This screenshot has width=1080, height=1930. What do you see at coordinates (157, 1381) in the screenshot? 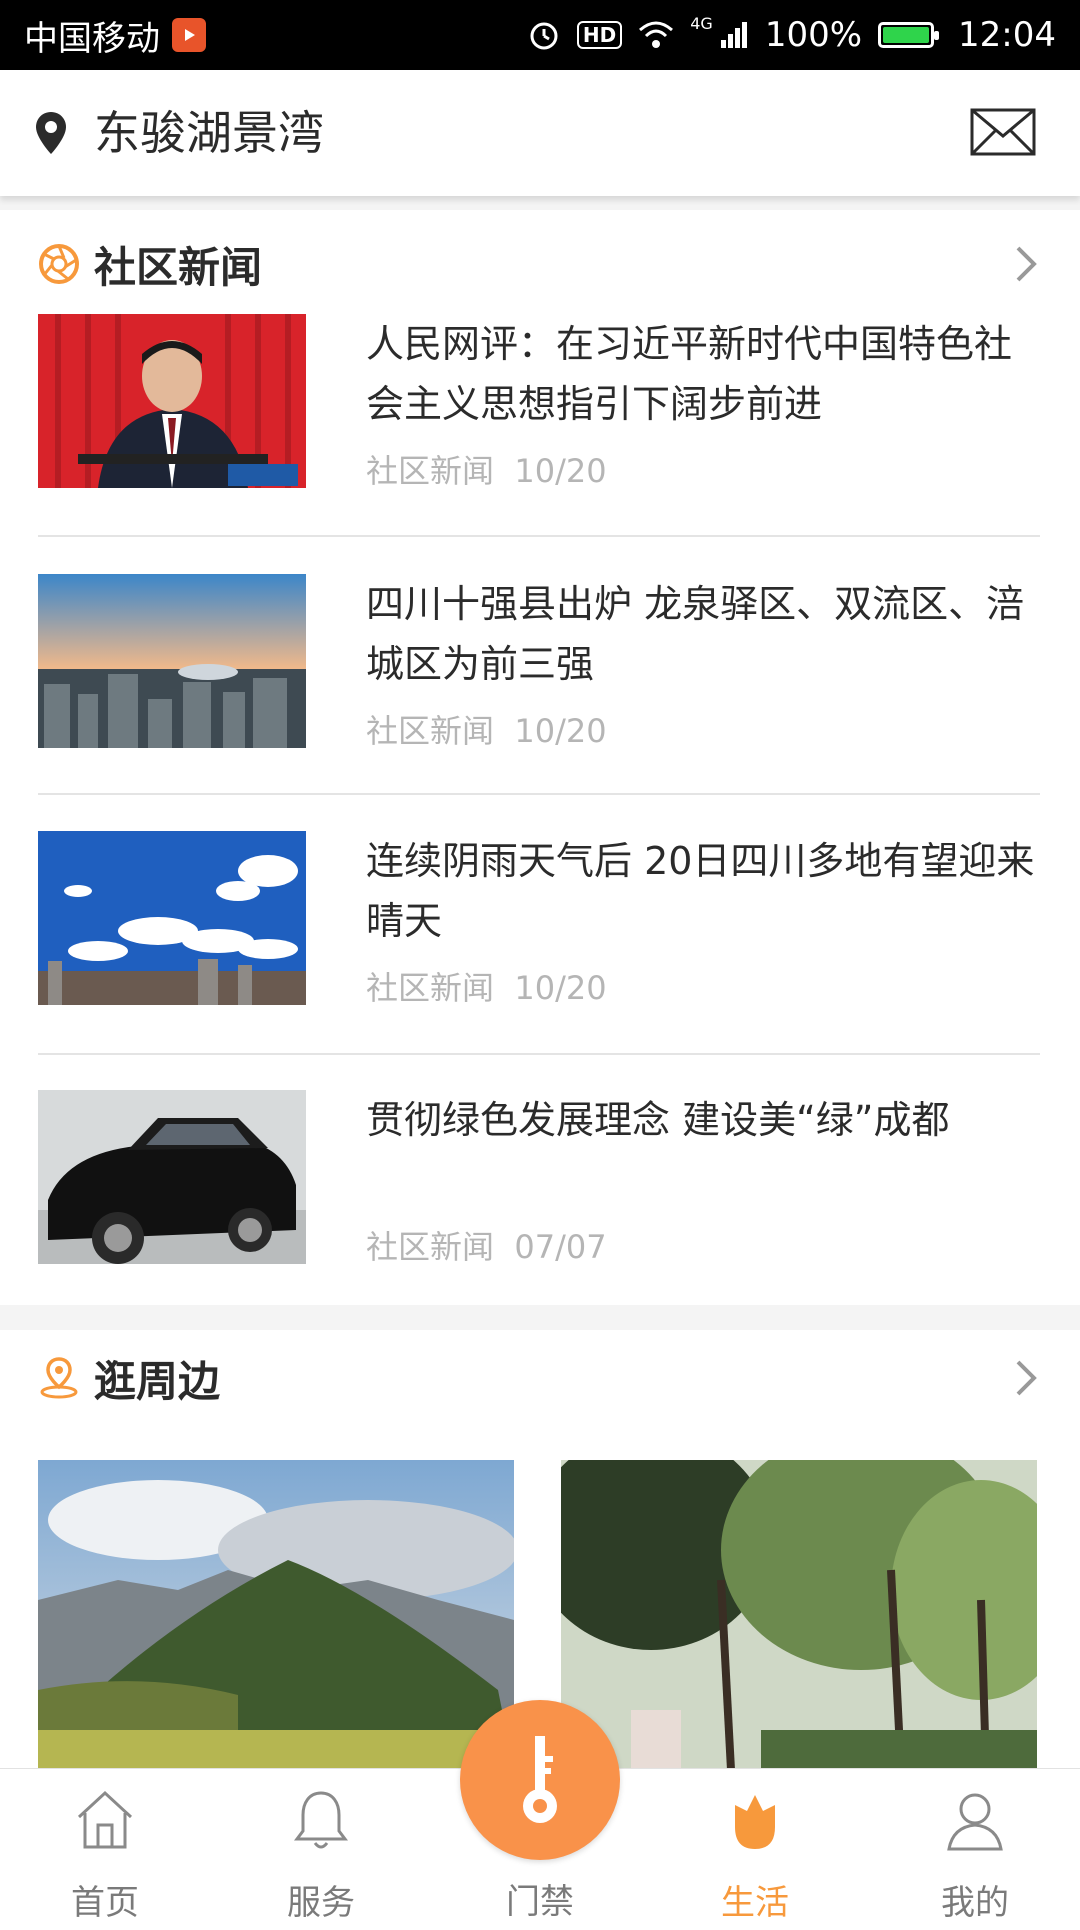
I see `nearby-section-title: 逛周边` at bounding box center [157, 1381].